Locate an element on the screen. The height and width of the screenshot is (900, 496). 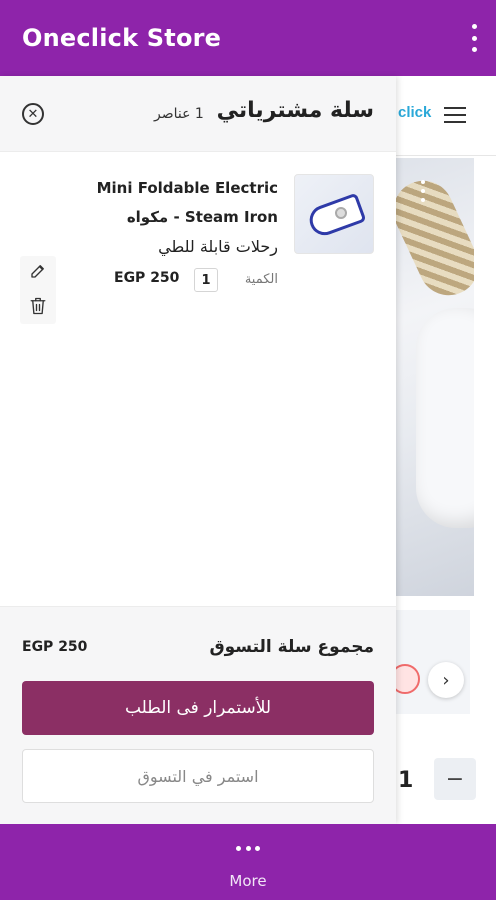
item-actions is located at coordinates (38, 290).